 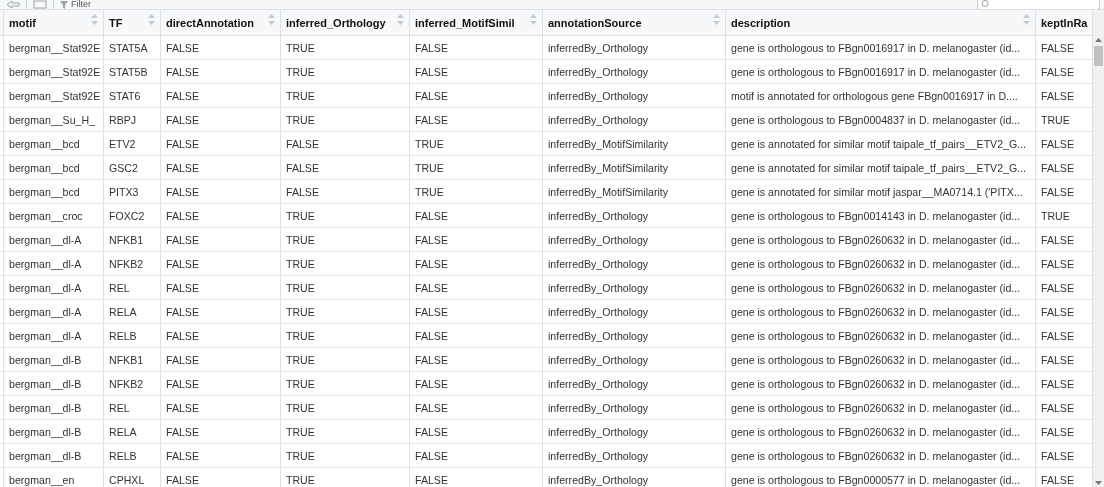 I want to click on table-cell: PITX3, so click(x=124, y=191).